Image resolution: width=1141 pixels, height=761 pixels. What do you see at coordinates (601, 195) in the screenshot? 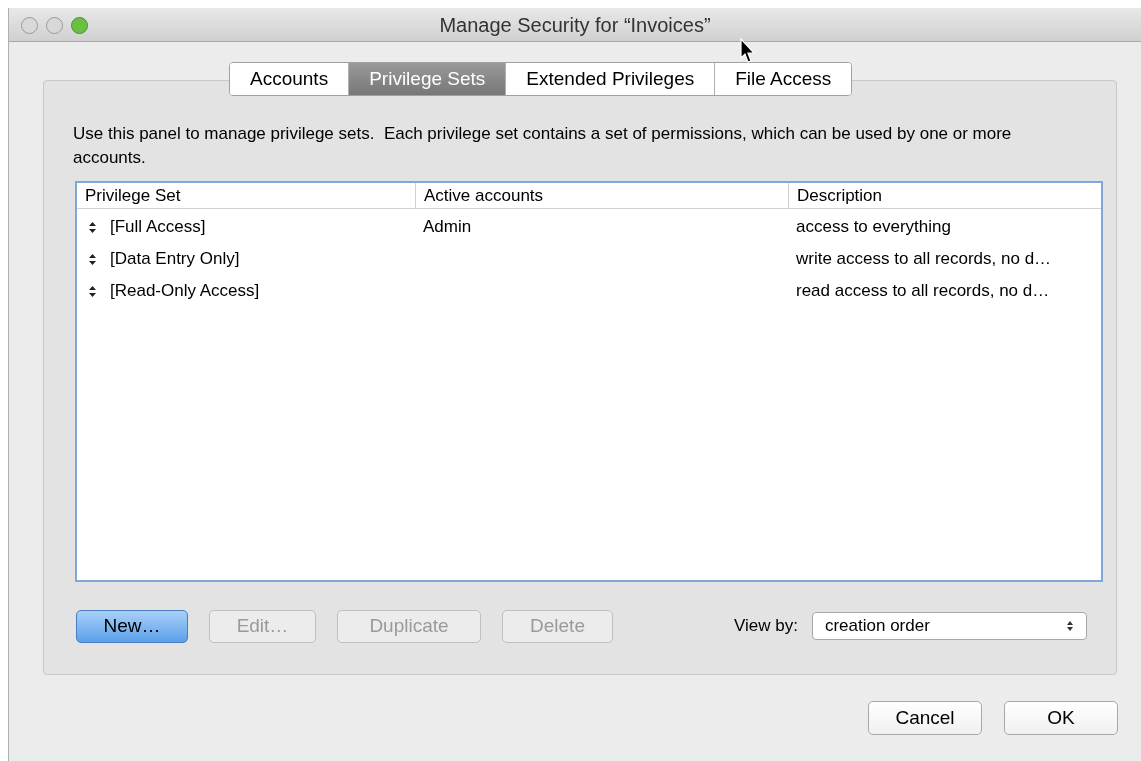
I see `column-header: Active accounts` at bounding box center [601, 195].